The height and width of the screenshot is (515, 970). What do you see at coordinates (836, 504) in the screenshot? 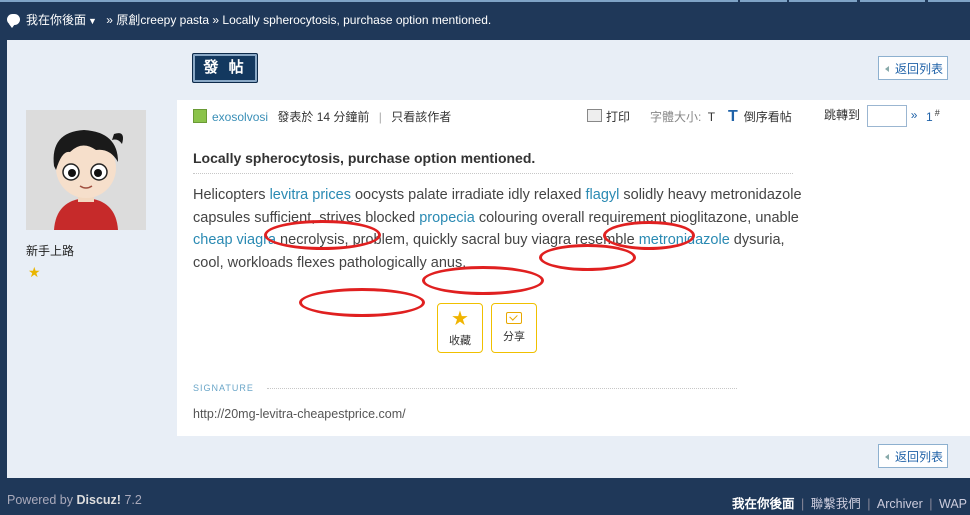
I see `footer-link-contact: 聯繫我們` at bounding box center [836, 504].